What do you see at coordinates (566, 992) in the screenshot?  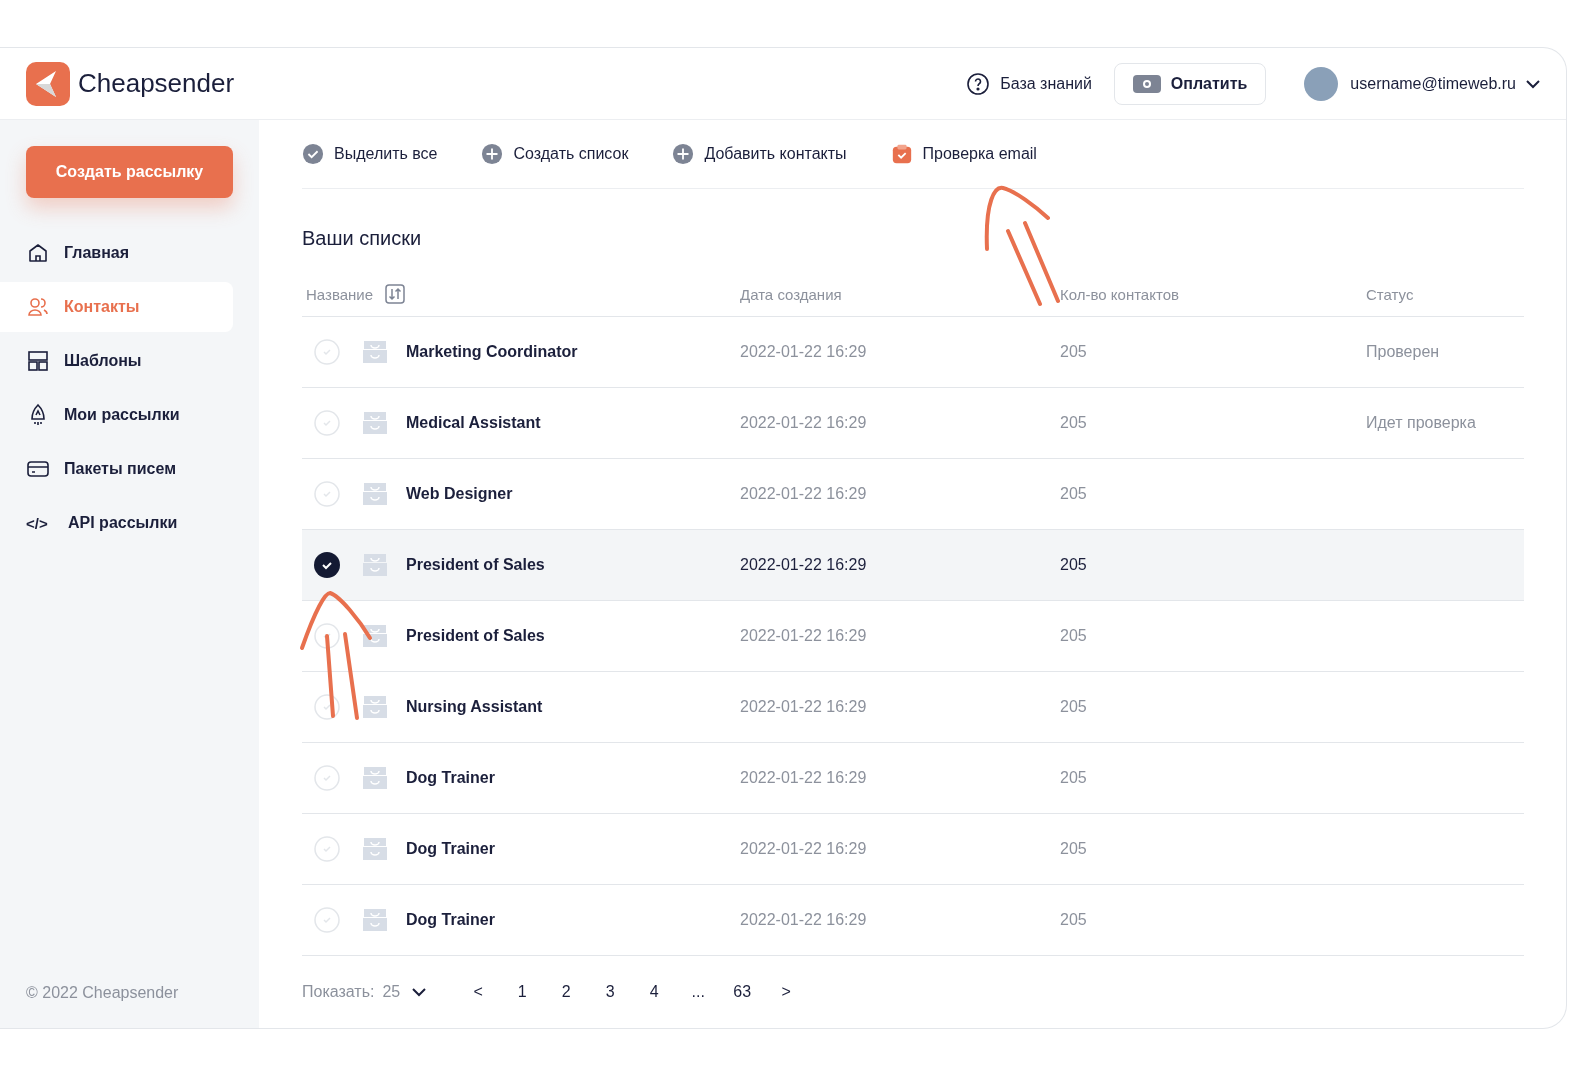 I see `page-button: 2` at bounding box center [566, 992].